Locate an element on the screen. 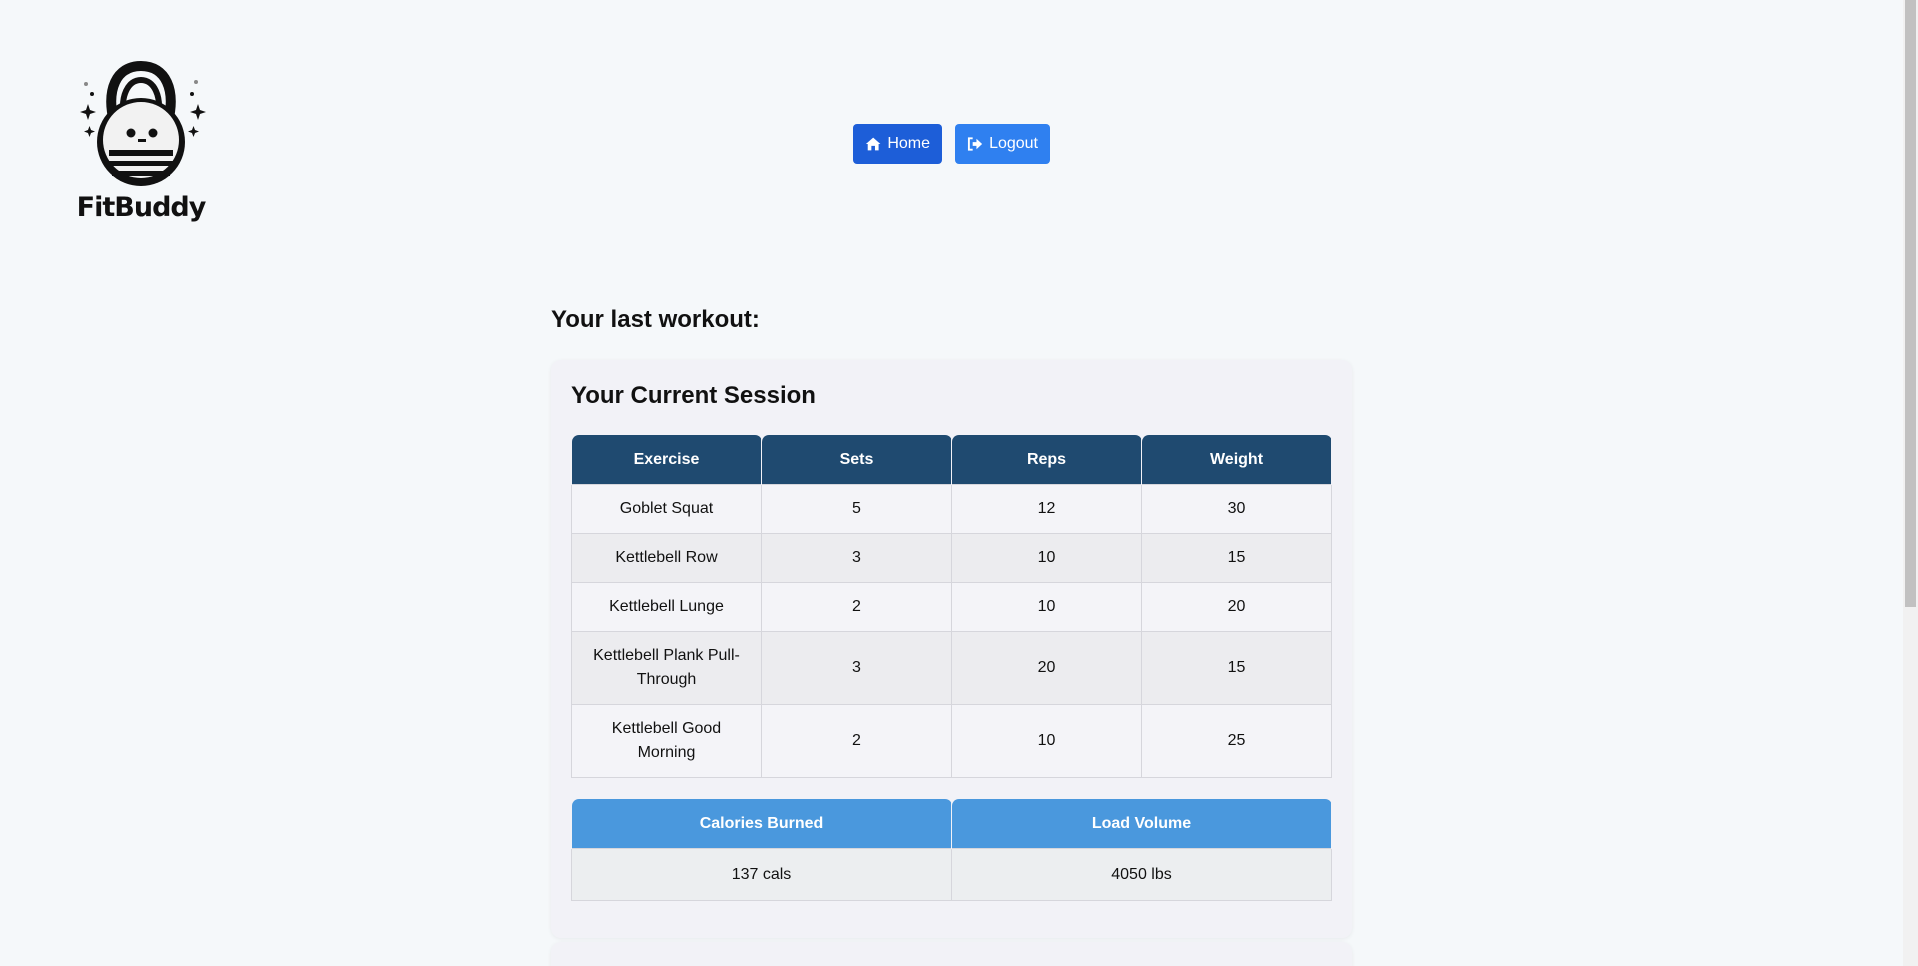 The width and height of the screenshot is (1918, 966). exercise-cell: Kettlebell Plank Pull-Through is located at coordinates (666, 668).